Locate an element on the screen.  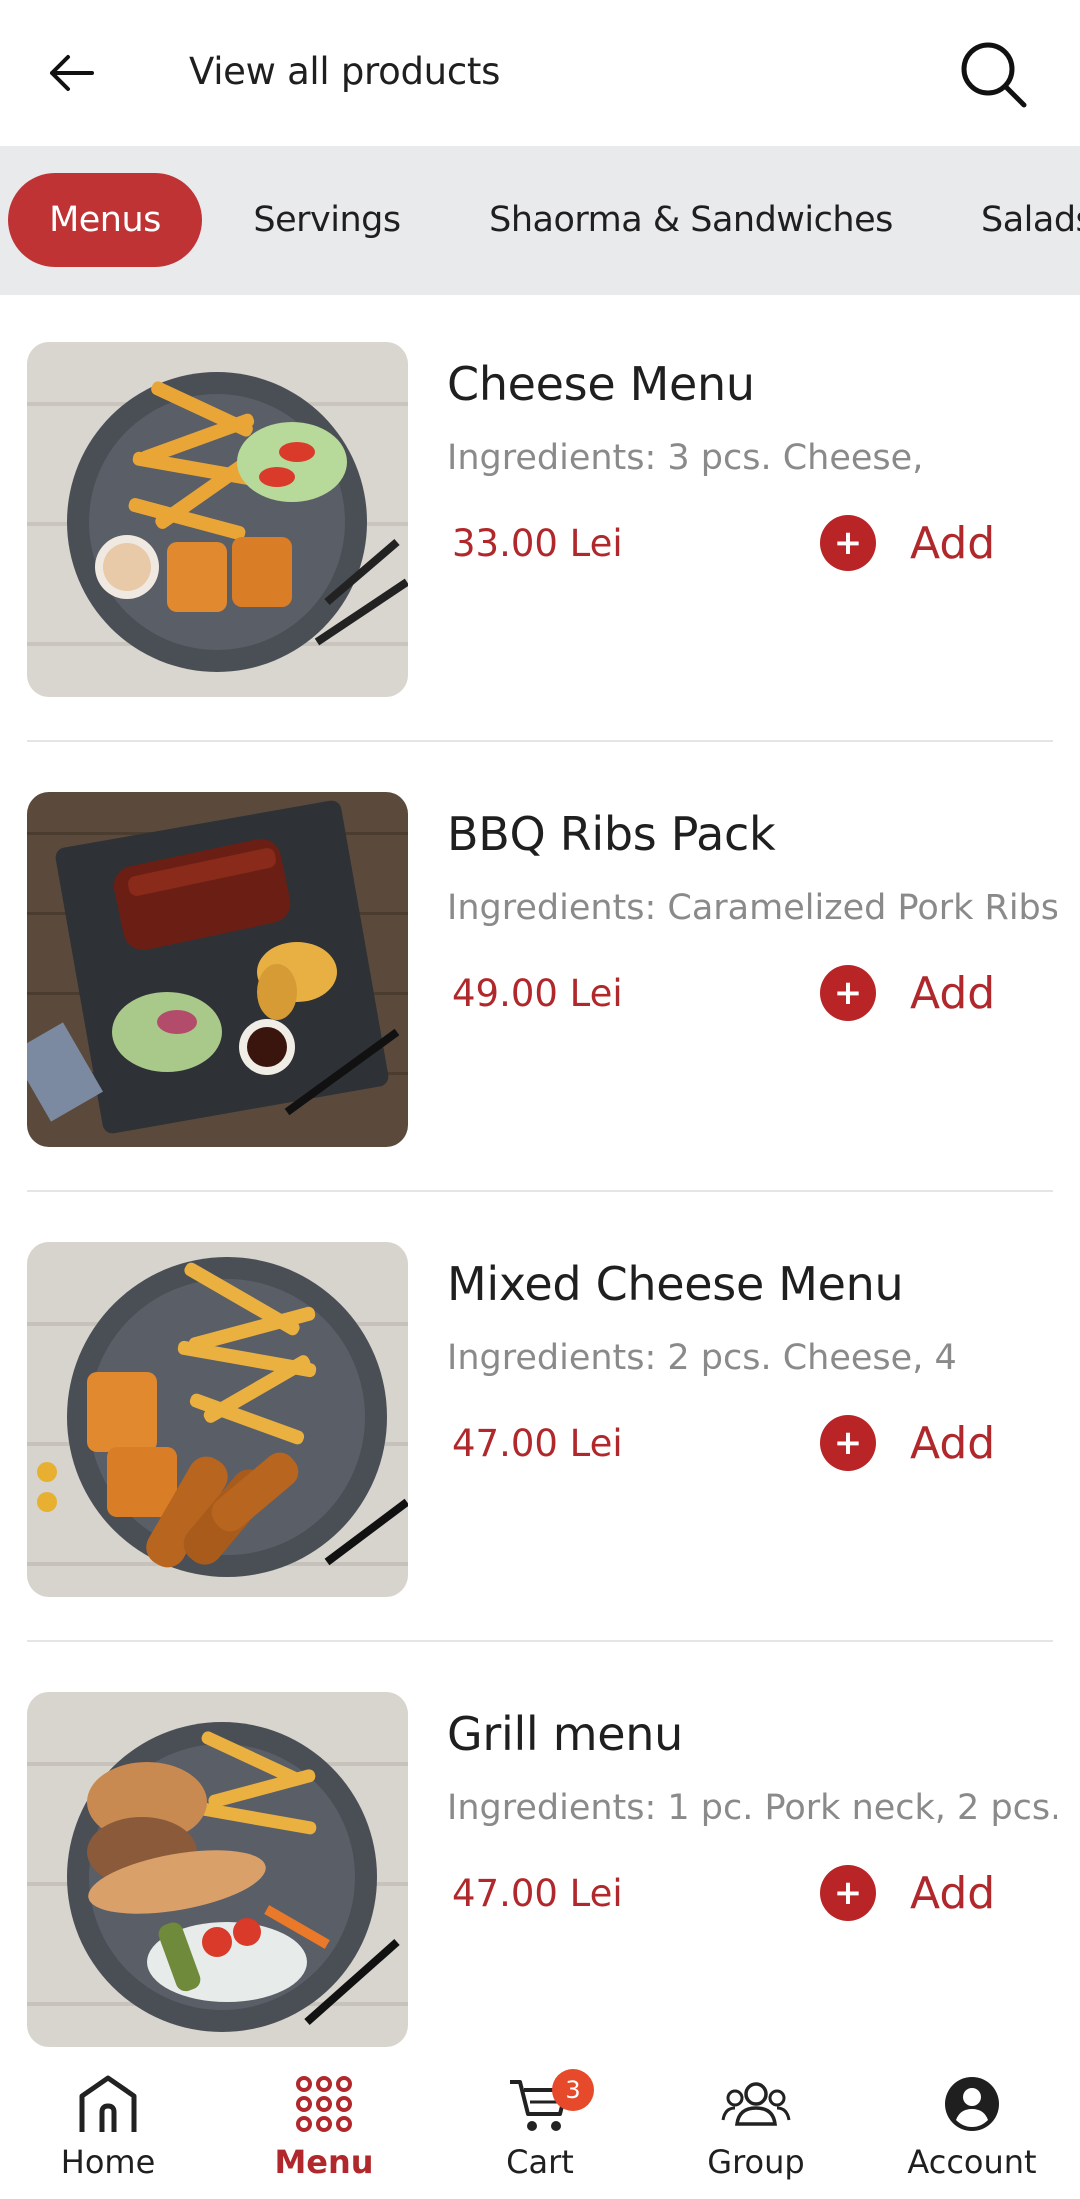
product-ingredients: Ingredients: 2 pcs. Cheese, 4 is located at coordinates (702, 1358).